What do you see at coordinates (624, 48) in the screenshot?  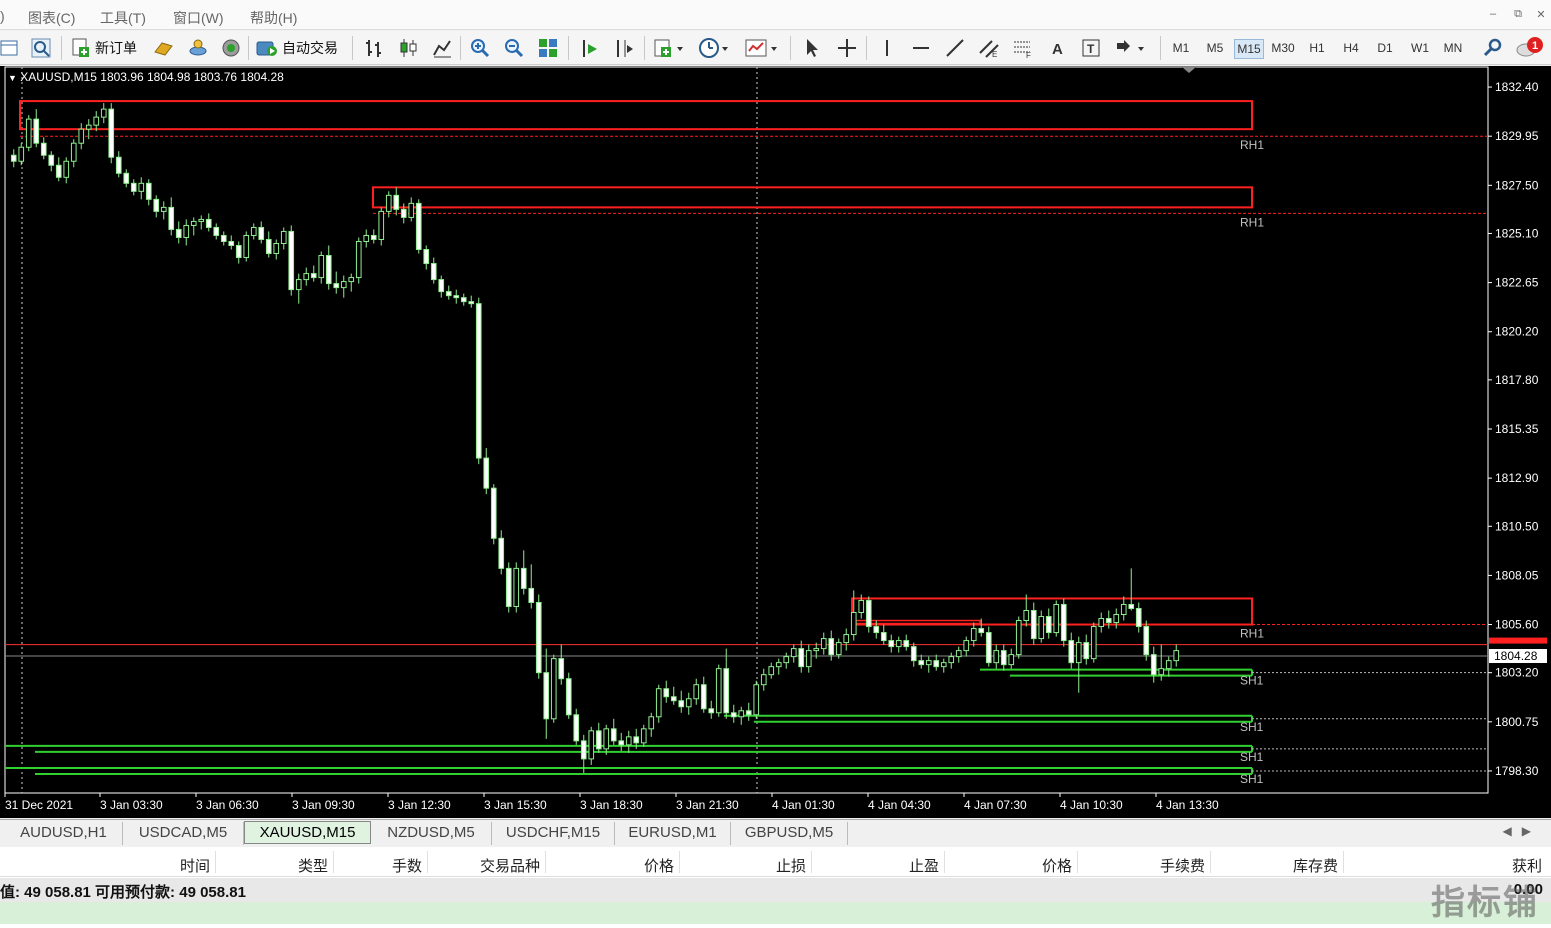 I see `chart-shift-icon` at bounding box center [624, 48].